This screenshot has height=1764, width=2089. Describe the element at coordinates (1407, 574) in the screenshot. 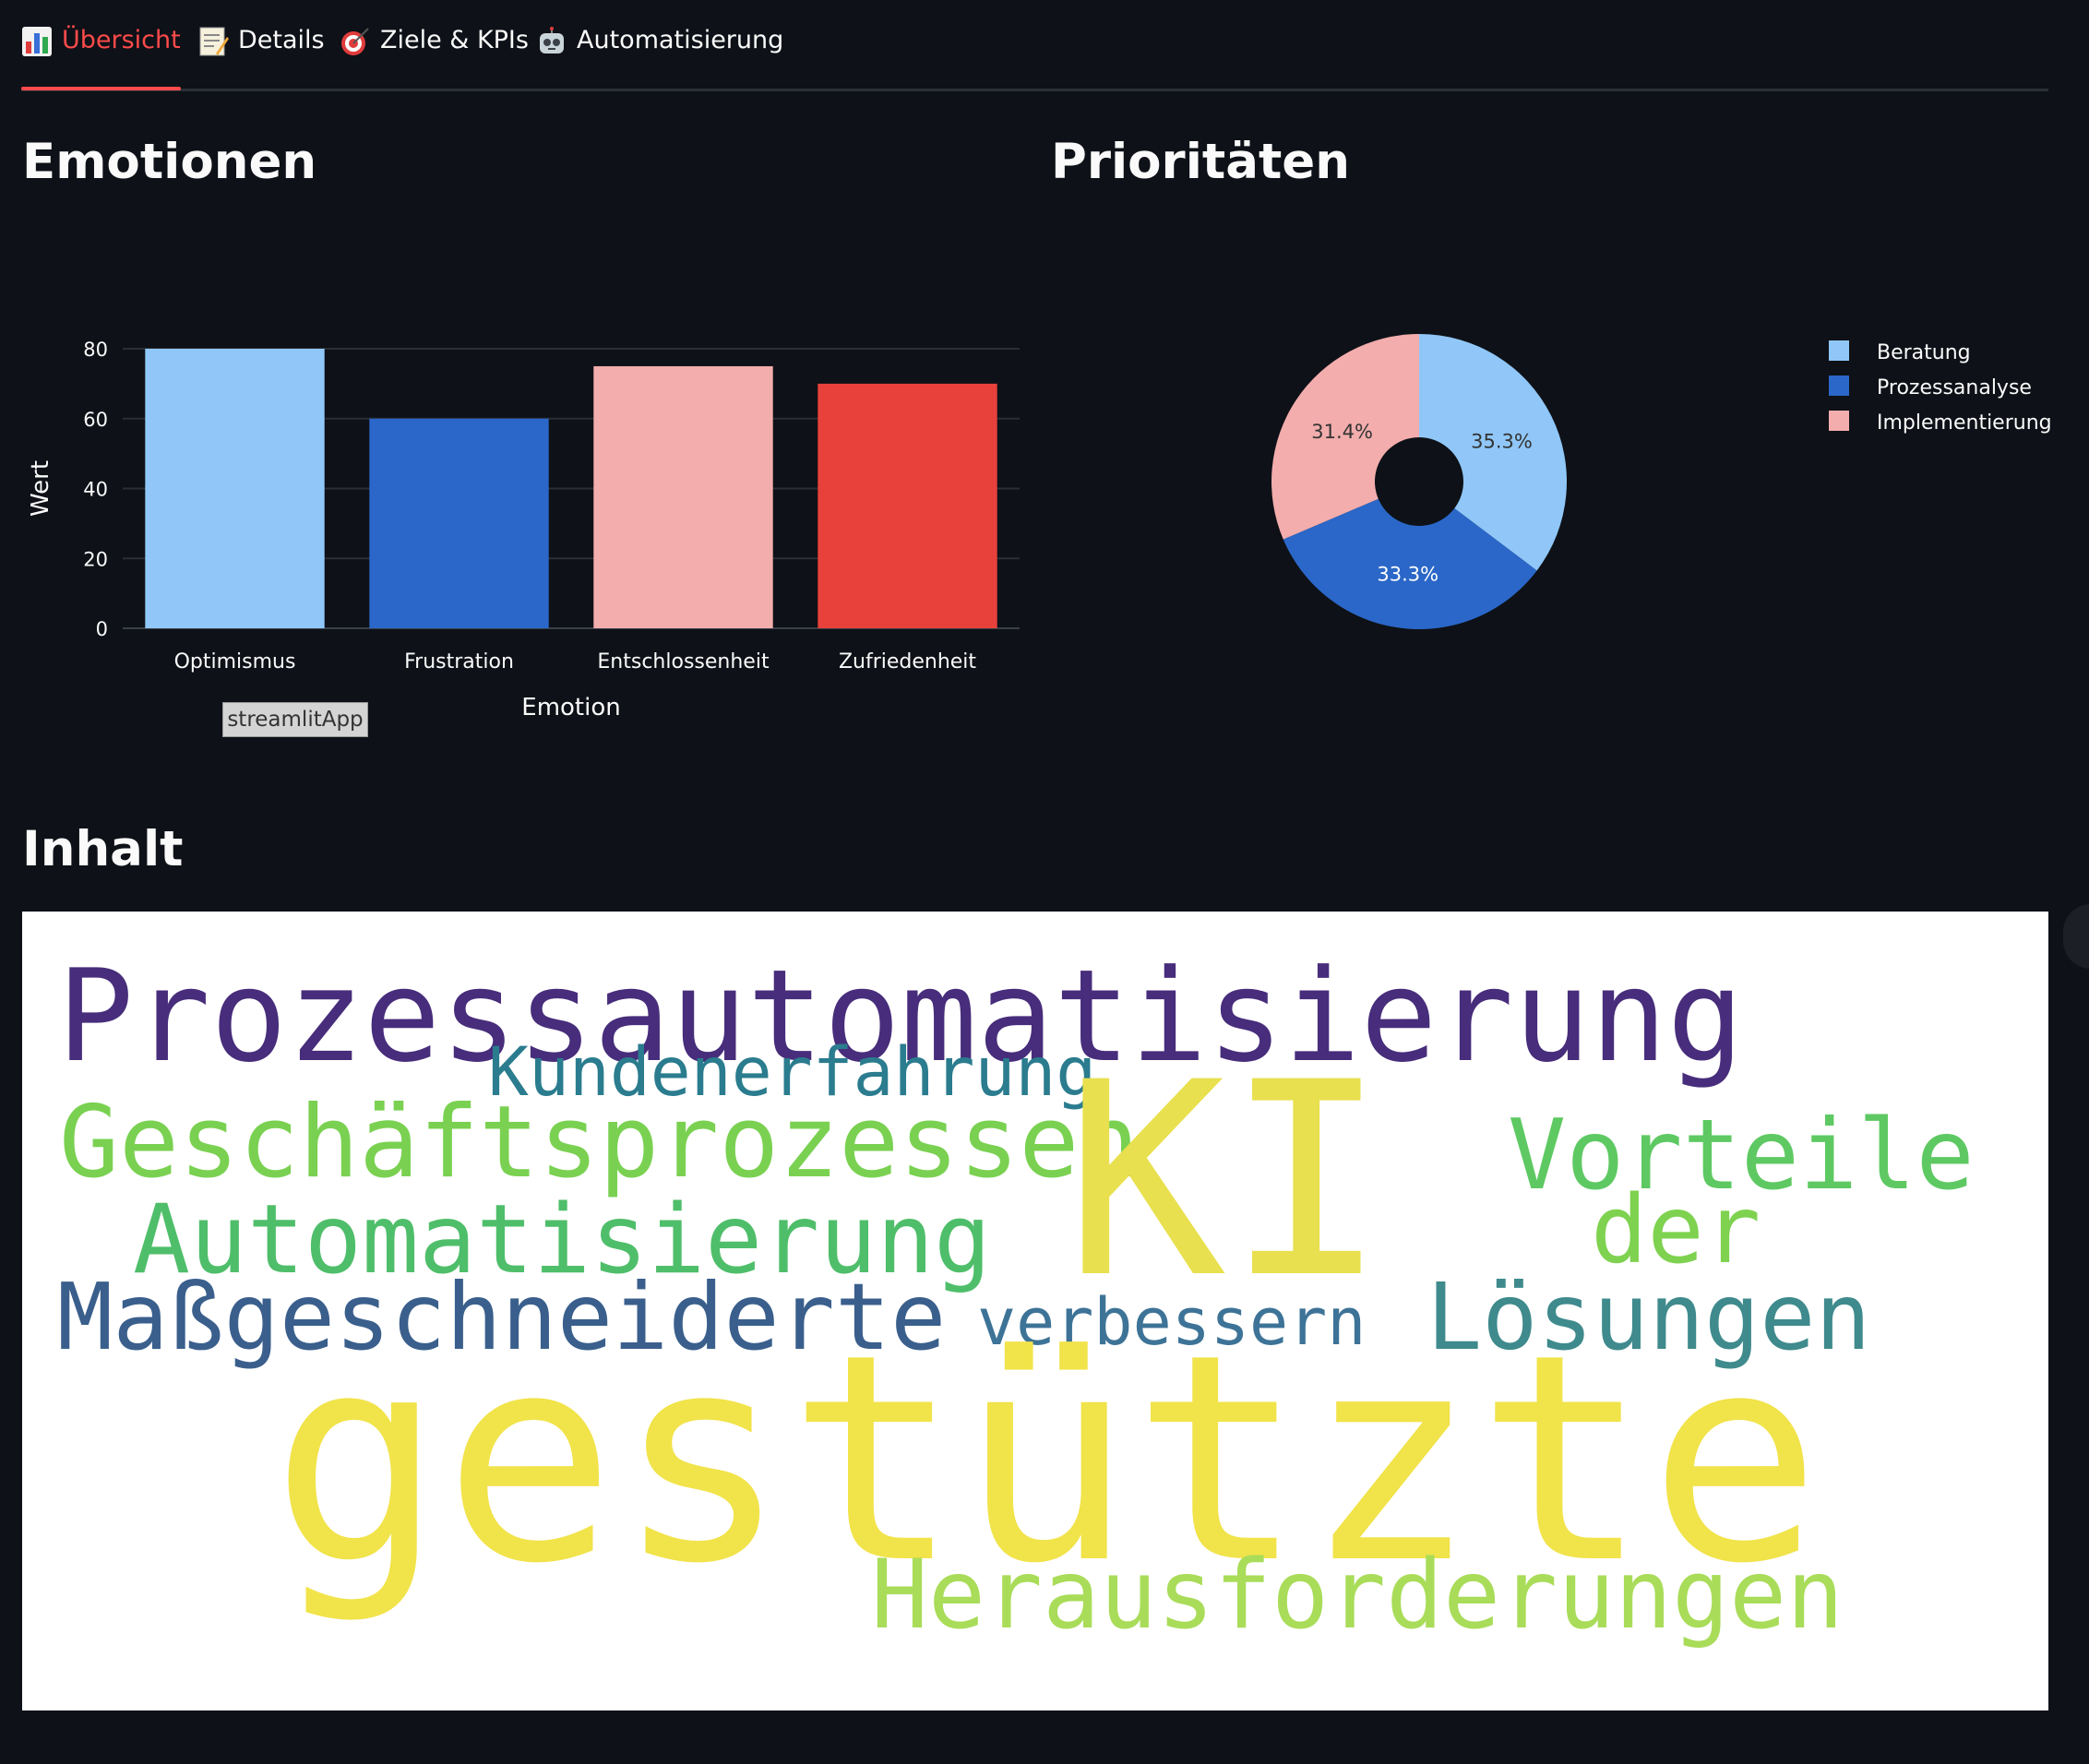

I see `pie-percent-label: 33.3%` at that location.